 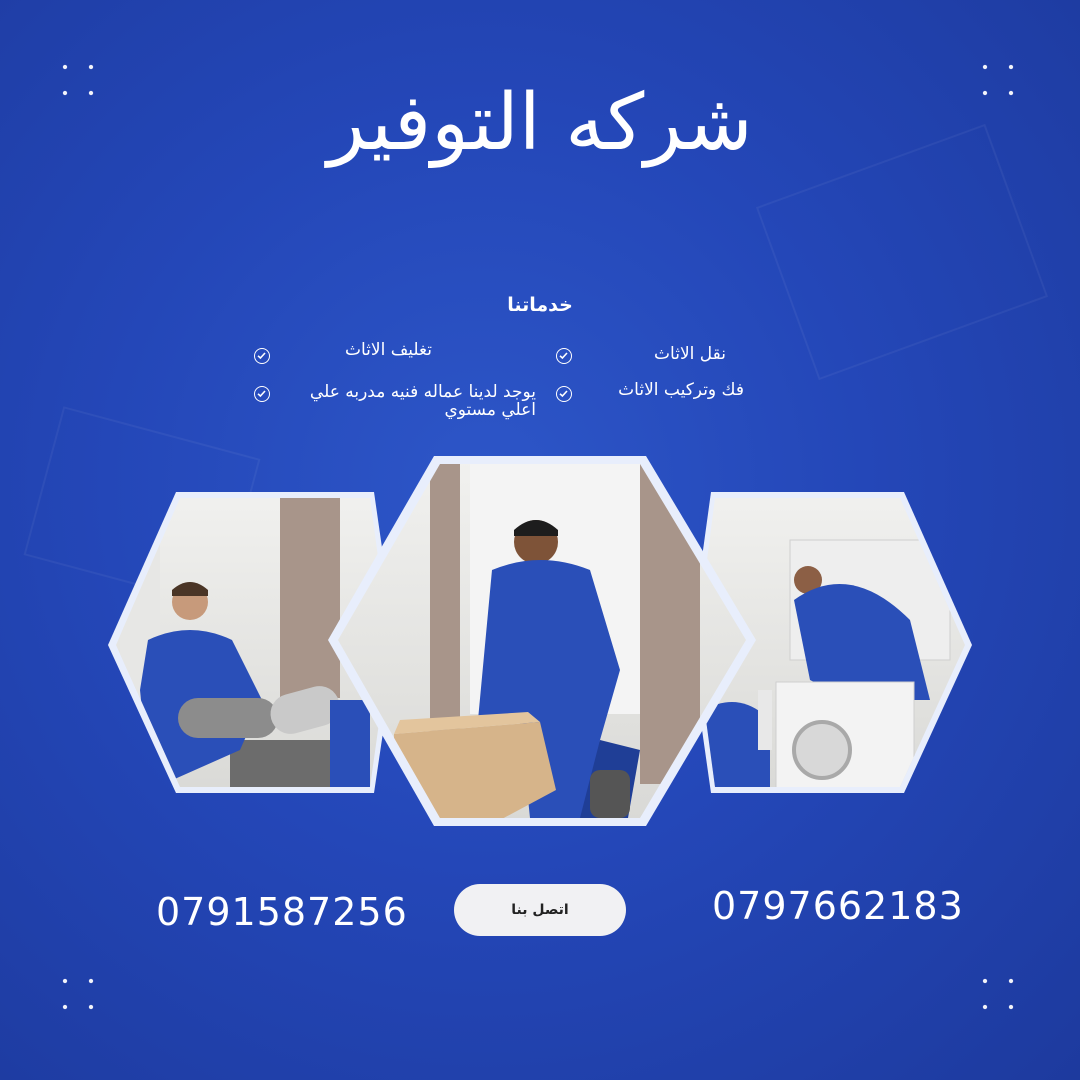 I want to click on phone-number-left: 0791587256, so click(x=282, y=912).